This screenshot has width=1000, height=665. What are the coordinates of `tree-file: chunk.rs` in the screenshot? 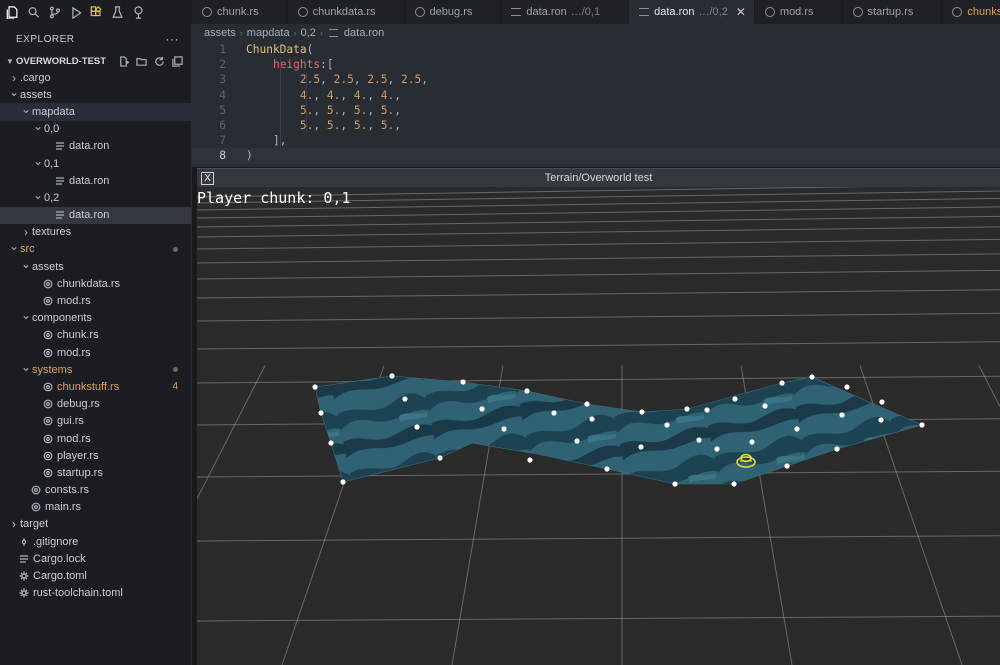 It's located at (95, 335).